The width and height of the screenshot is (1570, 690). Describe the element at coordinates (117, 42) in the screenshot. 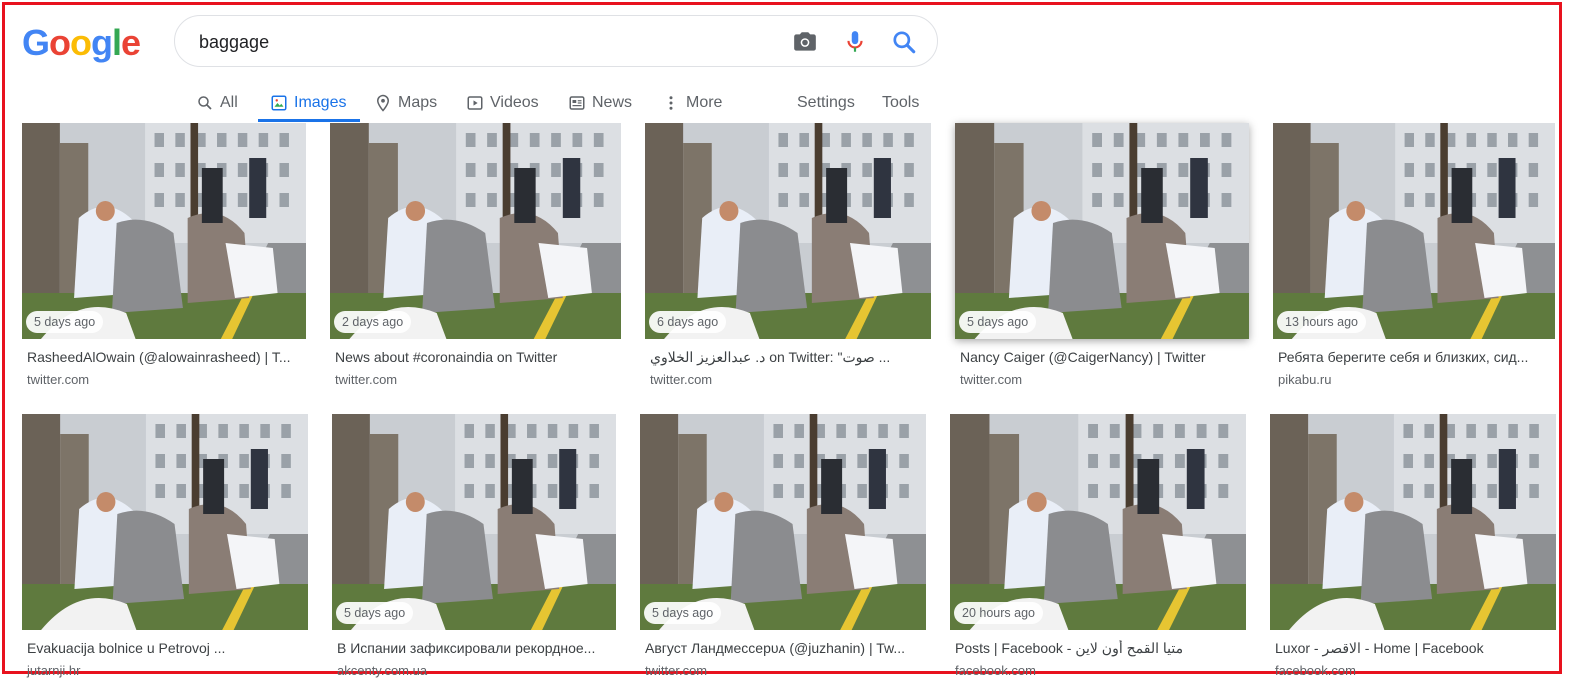

I see `logo-letter: l` at that location.